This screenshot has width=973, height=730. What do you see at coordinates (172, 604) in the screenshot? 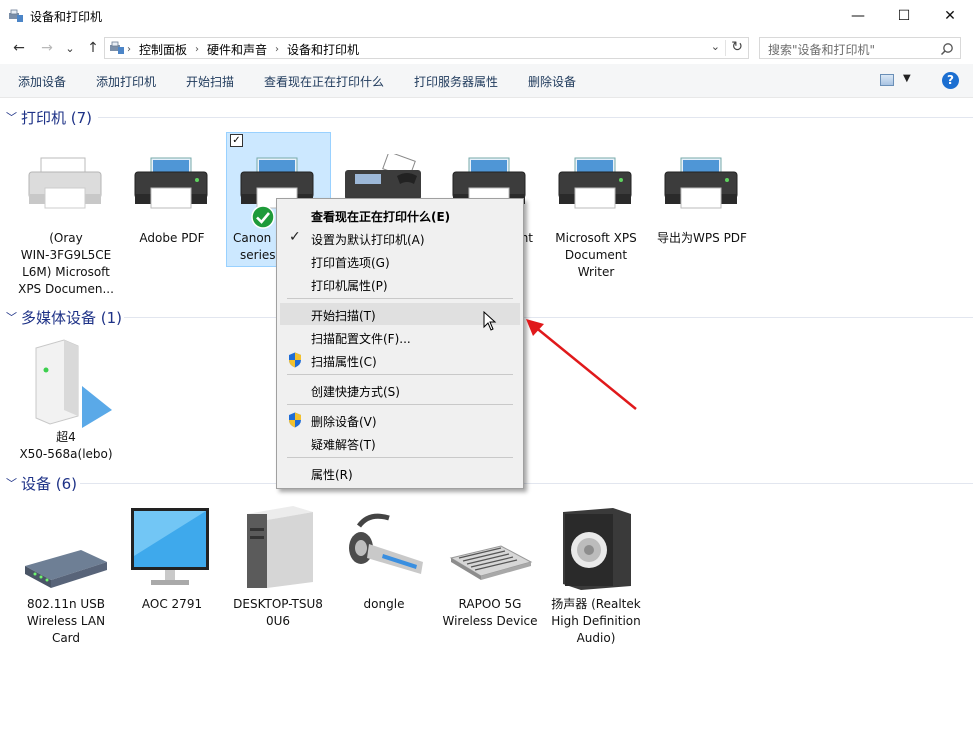
I see `device-label: AOC 2791` at bounding box center [172, 604].